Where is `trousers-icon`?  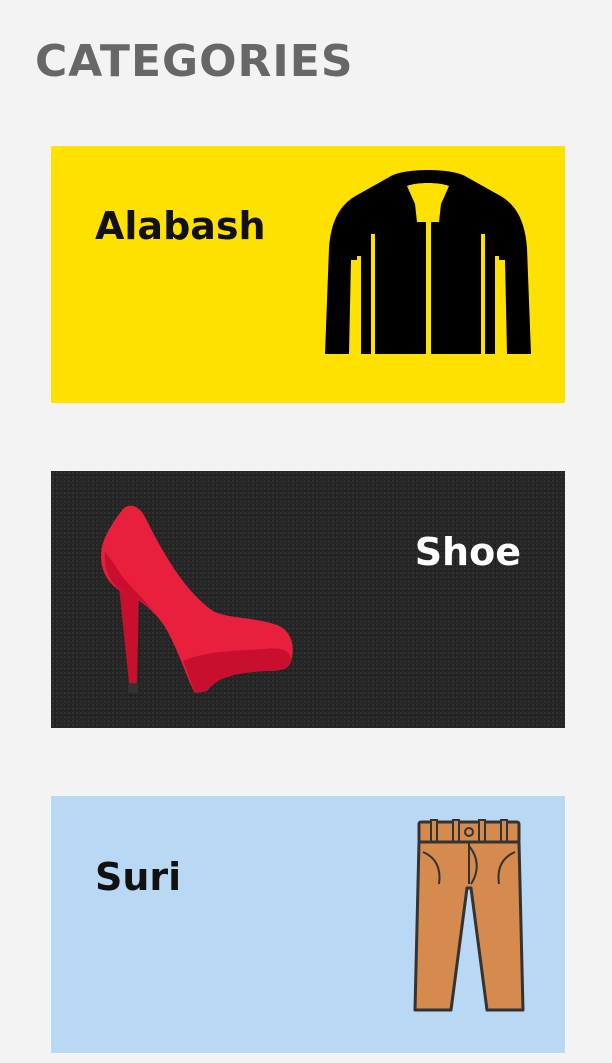
trousers-icon is located at coordinates (469, 915).